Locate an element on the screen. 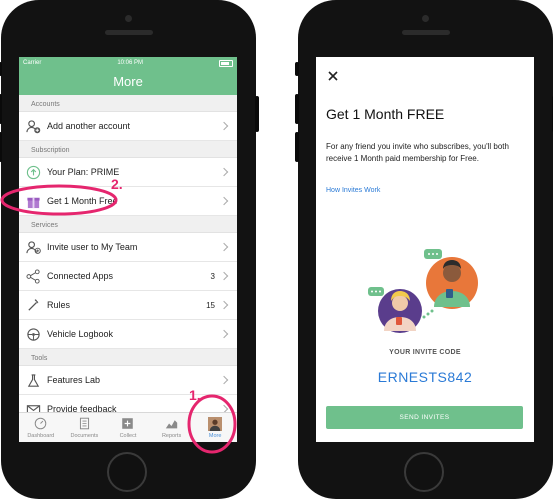 This screenshot has height=500, width=553. annotation-ellipse-more-tab is located at coordinates (212, 424).